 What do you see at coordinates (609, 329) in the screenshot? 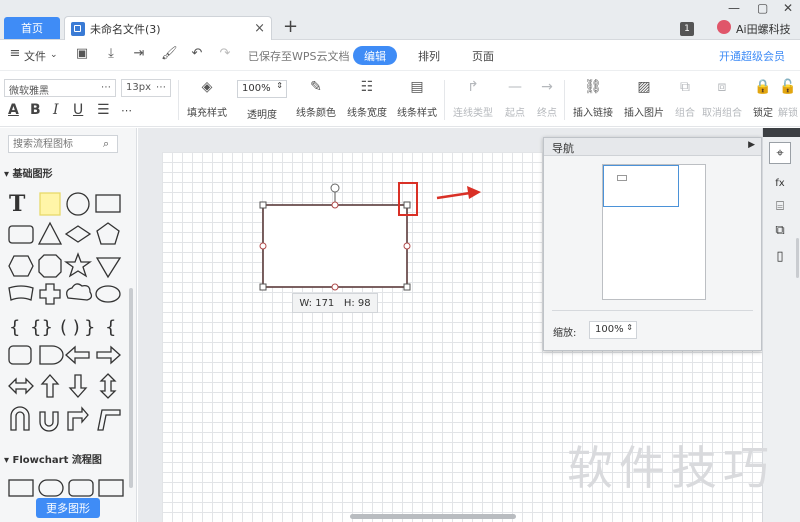
I see `zoom-value: 100%` at bounding box center [609, 329].